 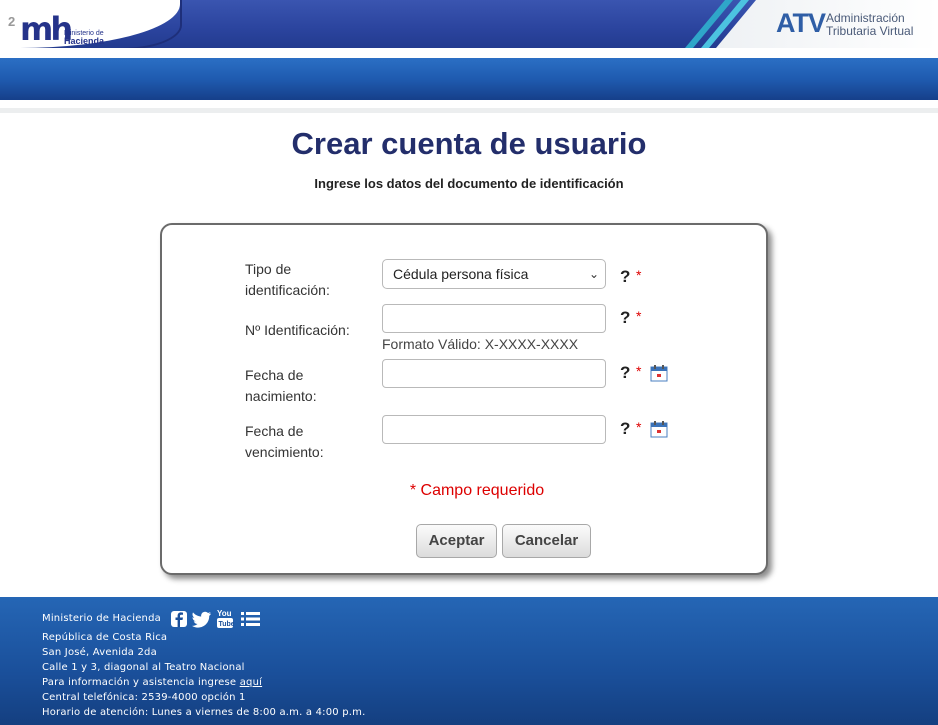 What do you see at coordinates (143, 667) in the screenshot?
I see `footer-address2: Calle 1 y 3, diagonal al Teatro Nacional` at bounding box center [143, 667].